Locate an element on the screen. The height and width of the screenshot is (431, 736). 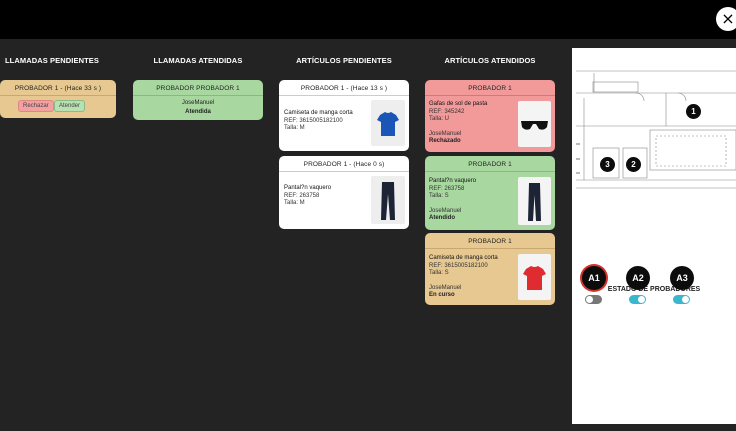
fitting-room-a2: A2 is located at coordinates (638, 278).